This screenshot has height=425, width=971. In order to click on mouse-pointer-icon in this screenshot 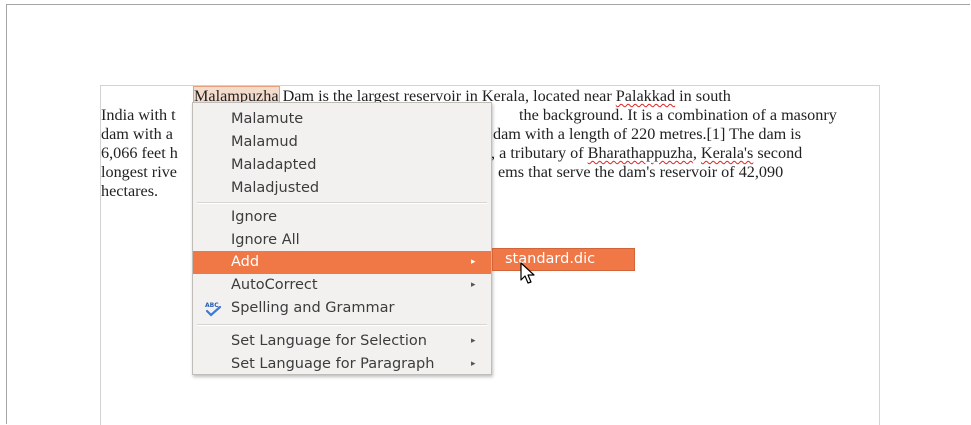, I will do `click(527, 273)`.